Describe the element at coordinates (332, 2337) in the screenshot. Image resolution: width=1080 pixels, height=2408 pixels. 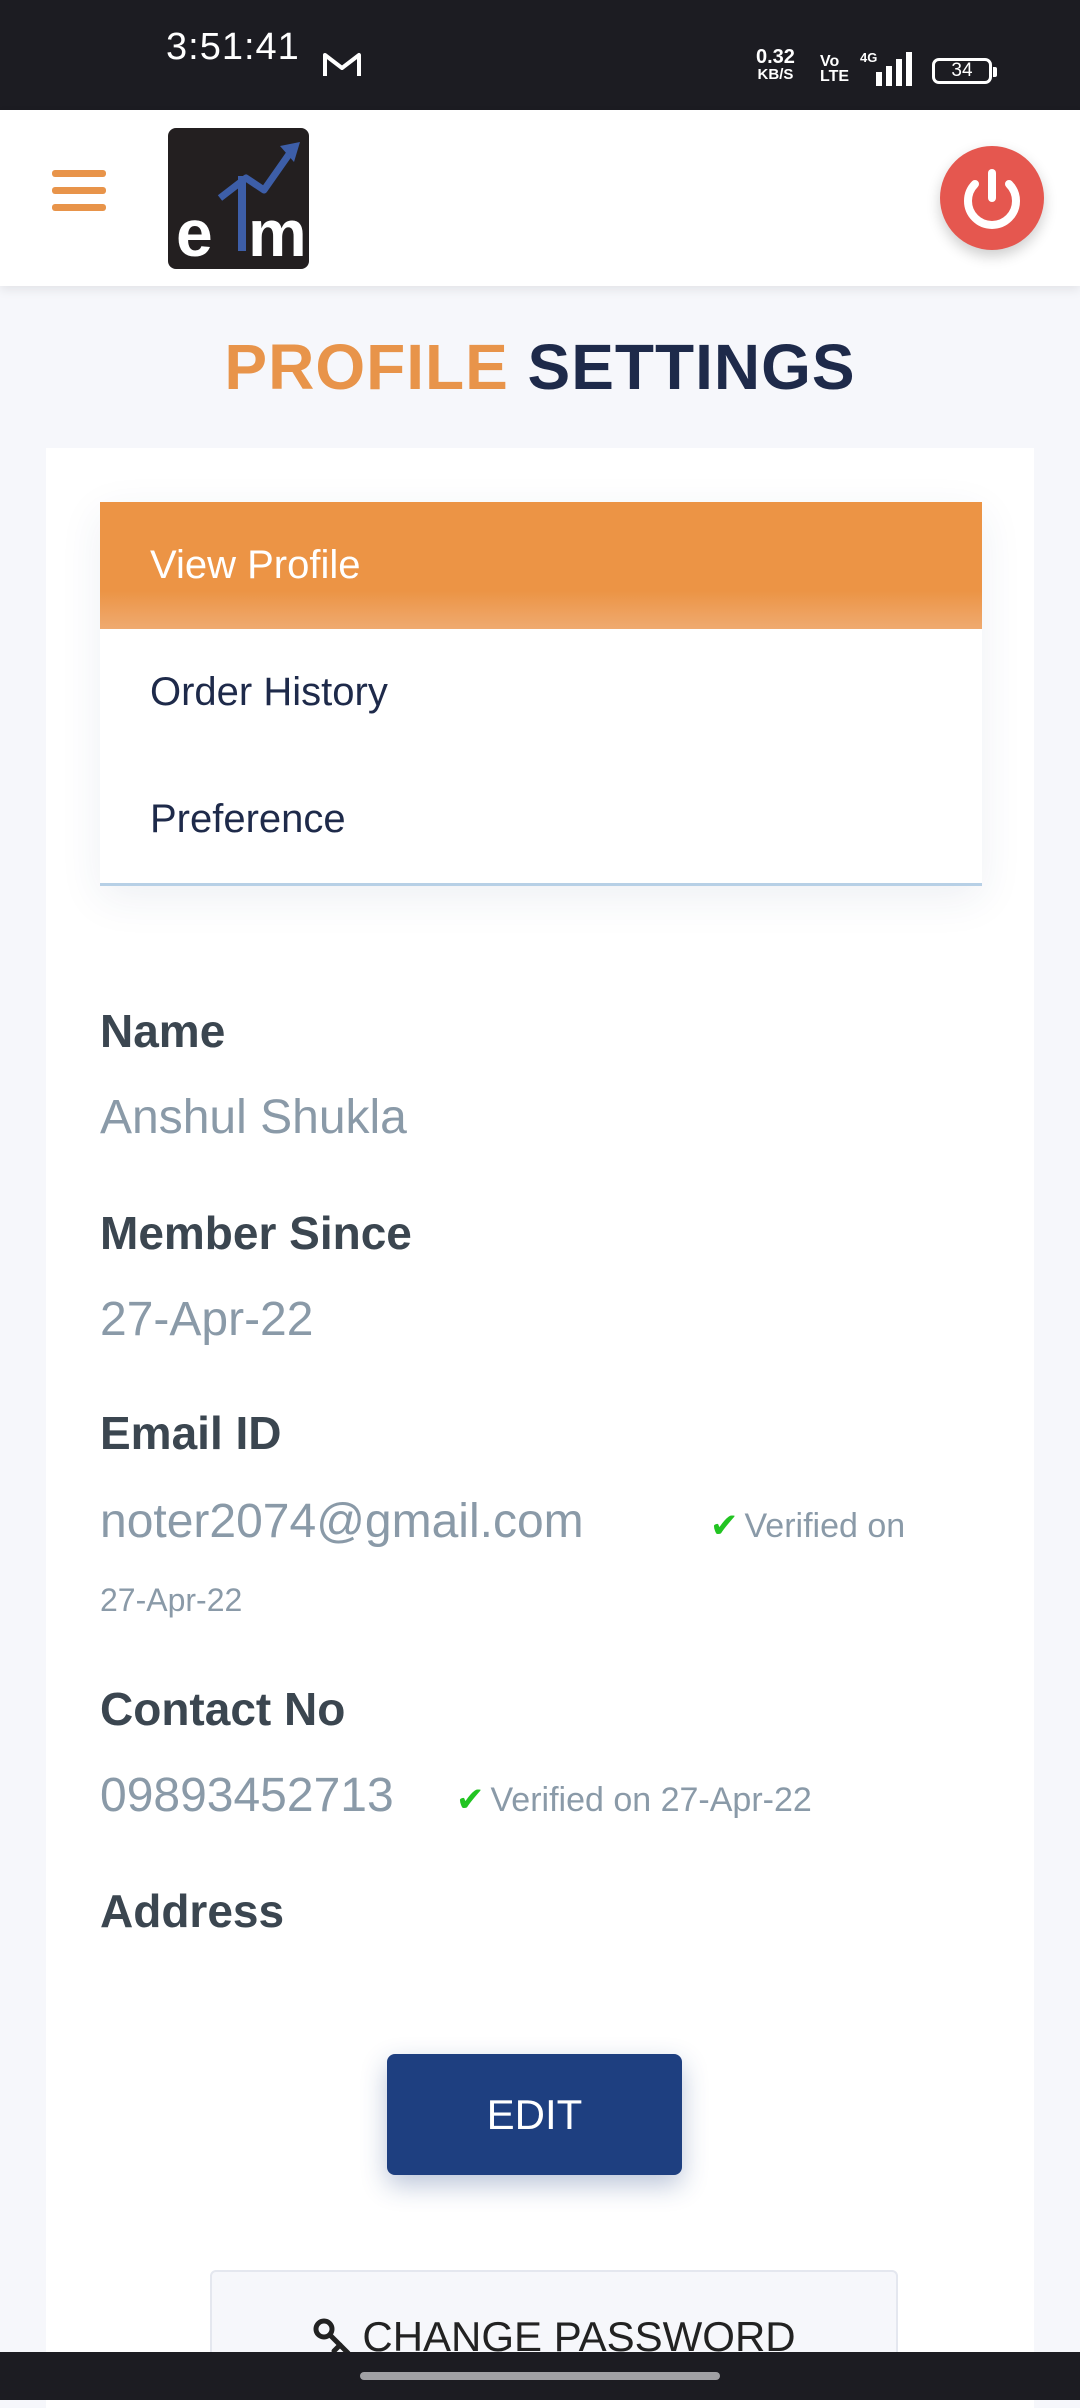
I see `key-icon` at that location.